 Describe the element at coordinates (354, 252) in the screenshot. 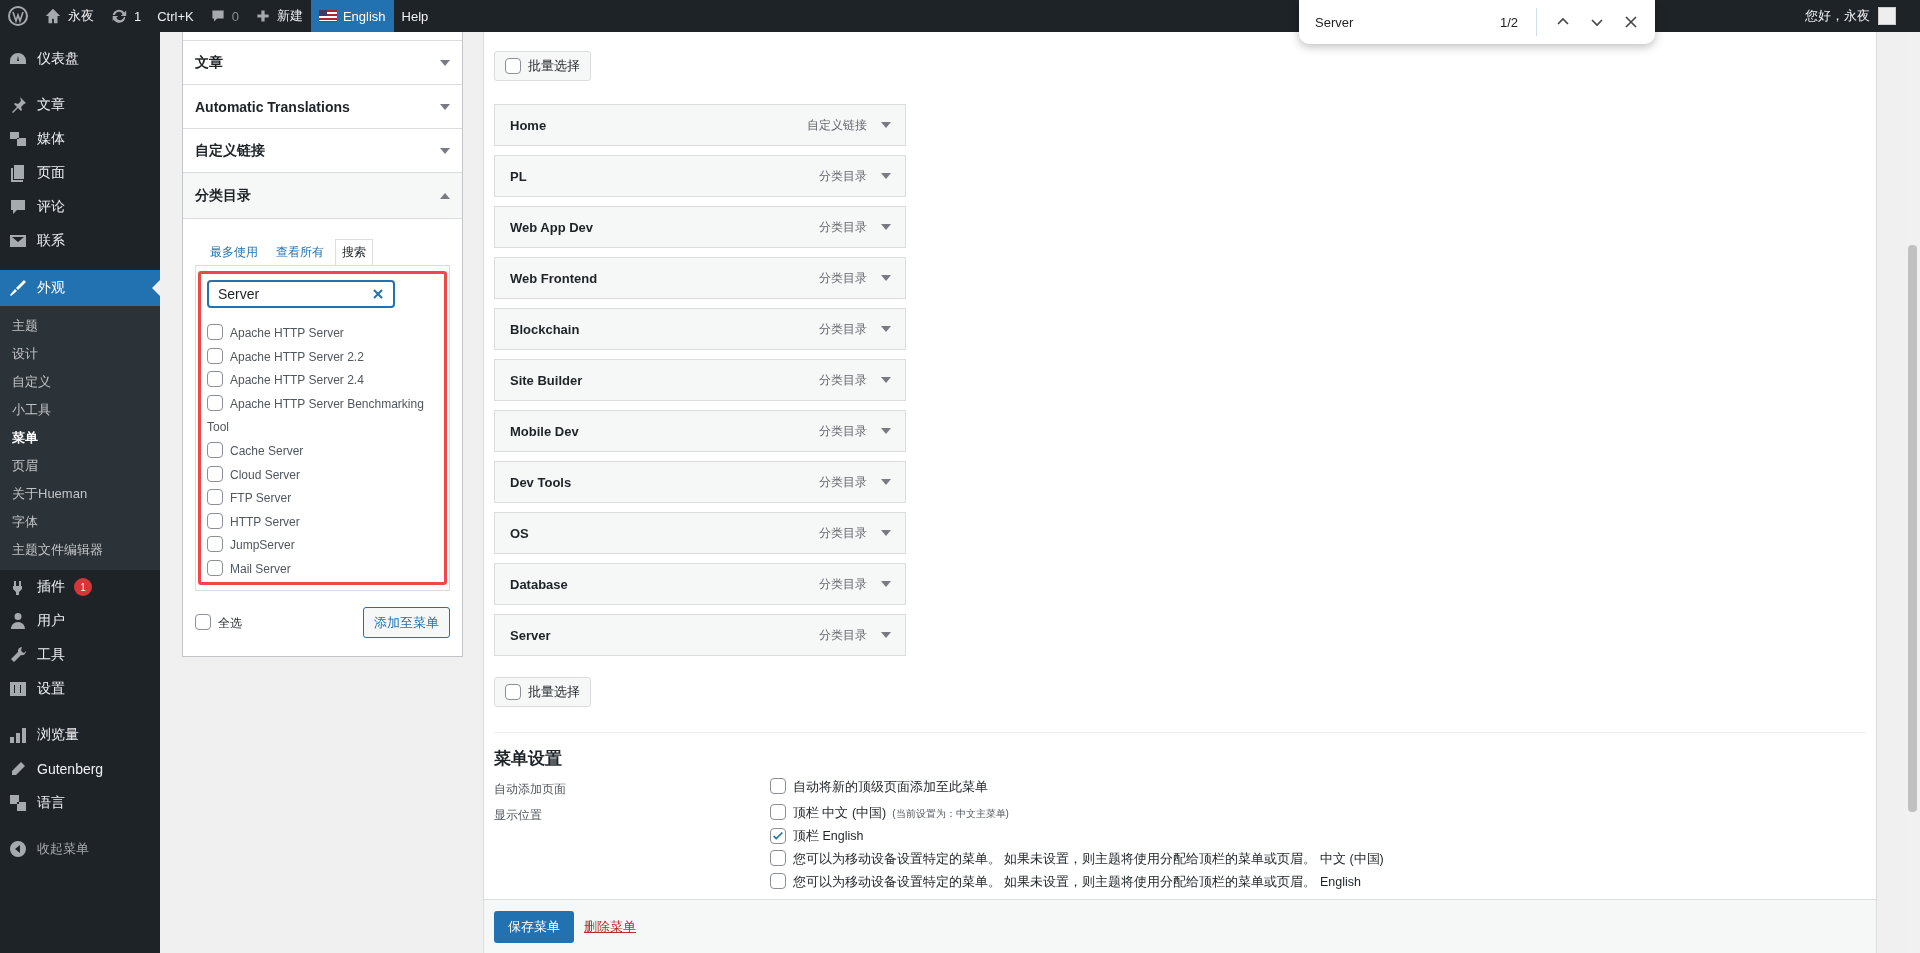

I see `tab: 搜索` at that location.